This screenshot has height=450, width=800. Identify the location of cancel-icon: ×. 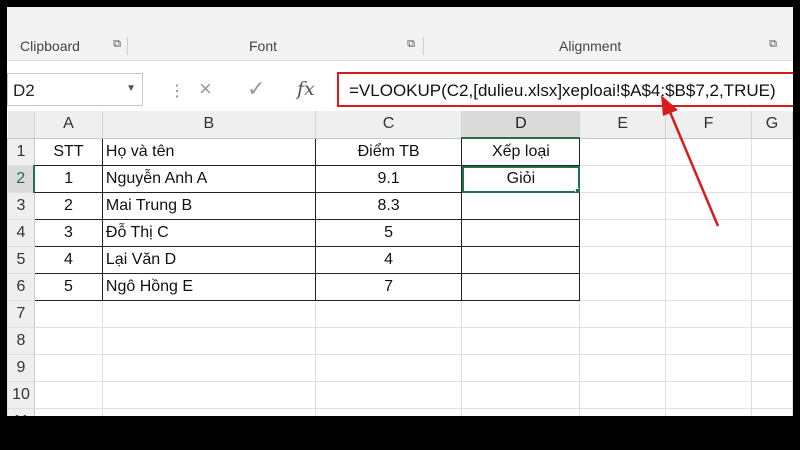
(205, 89).